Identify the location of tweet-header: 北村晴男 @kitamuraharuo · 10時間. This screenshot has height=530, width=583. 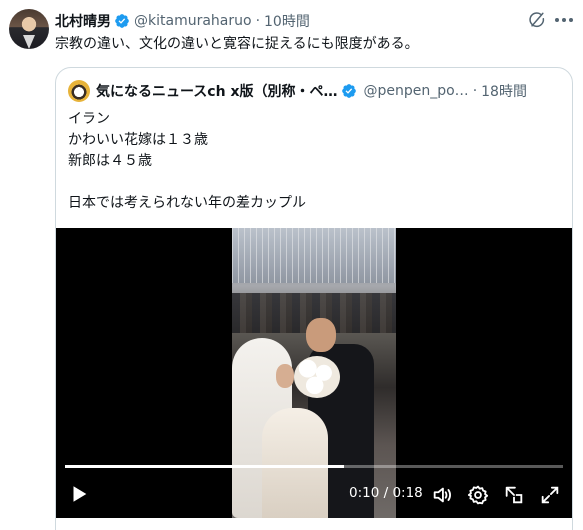
(182, 21).